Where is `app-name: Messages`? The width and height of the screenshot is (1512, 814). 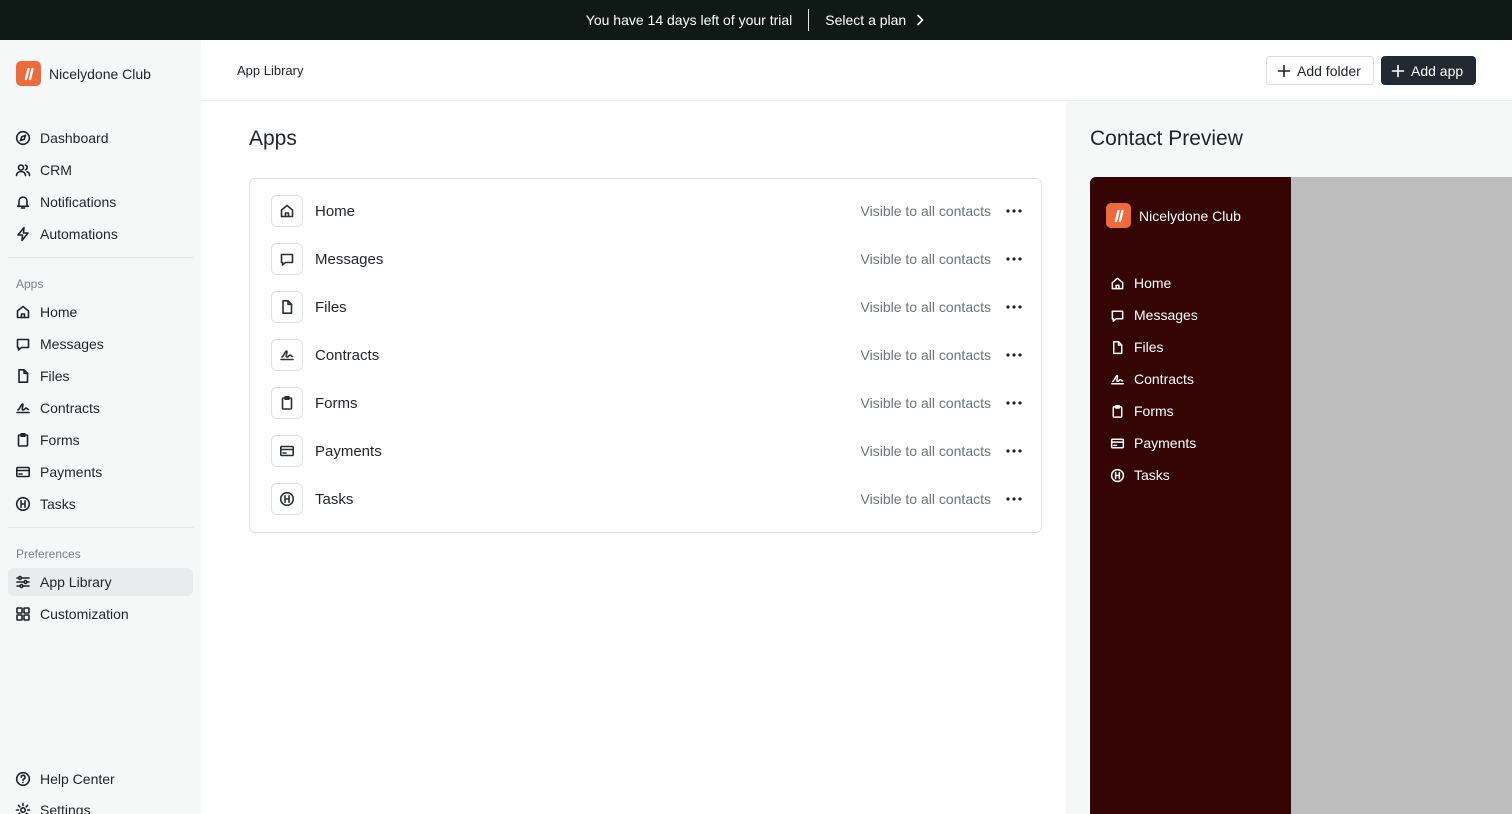
app-name: Messages is located at coordinates (349, 259).